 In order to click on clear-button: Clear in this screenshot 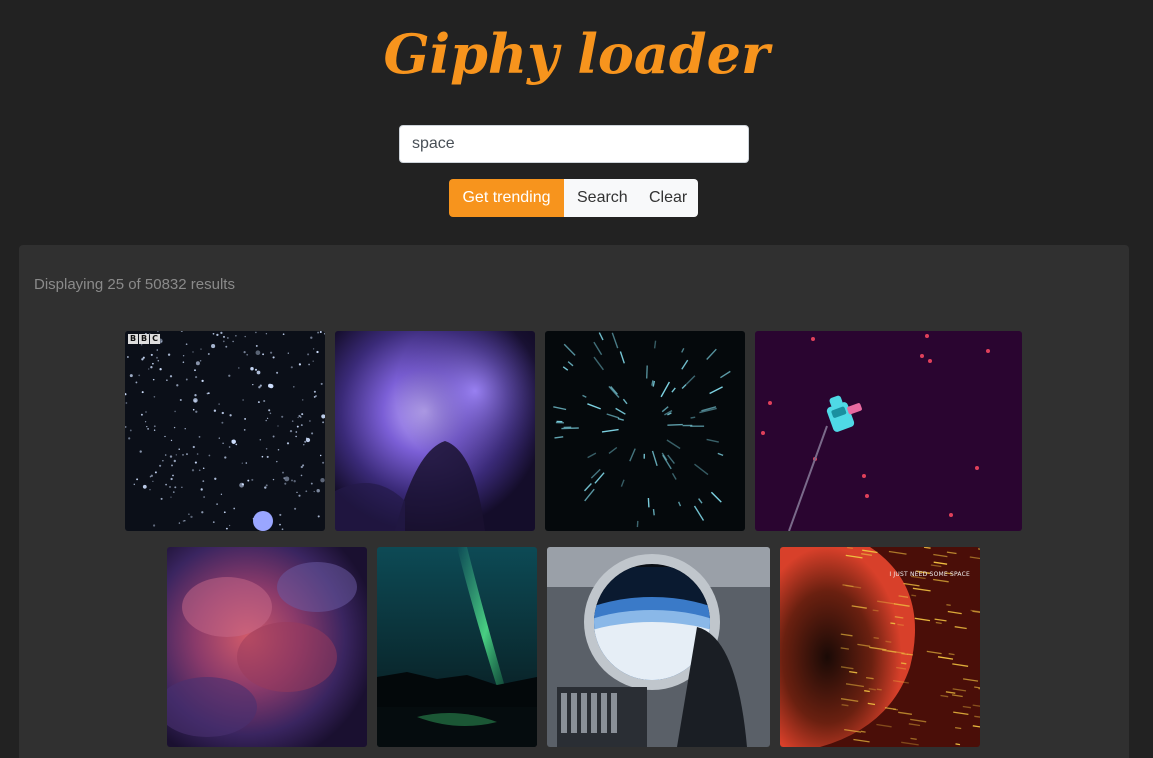, I will do `click(667, 198)`.